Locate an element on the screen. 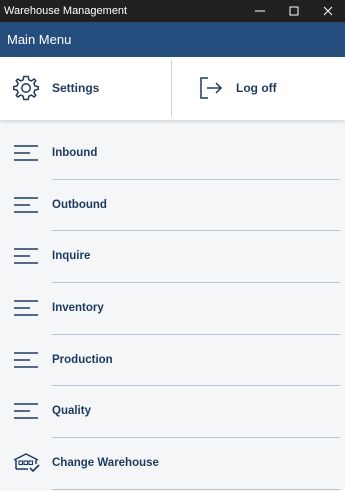 Image resolution: width=345 pixels, height=491 pixels. close-icon is located at coordinates (328, 11).